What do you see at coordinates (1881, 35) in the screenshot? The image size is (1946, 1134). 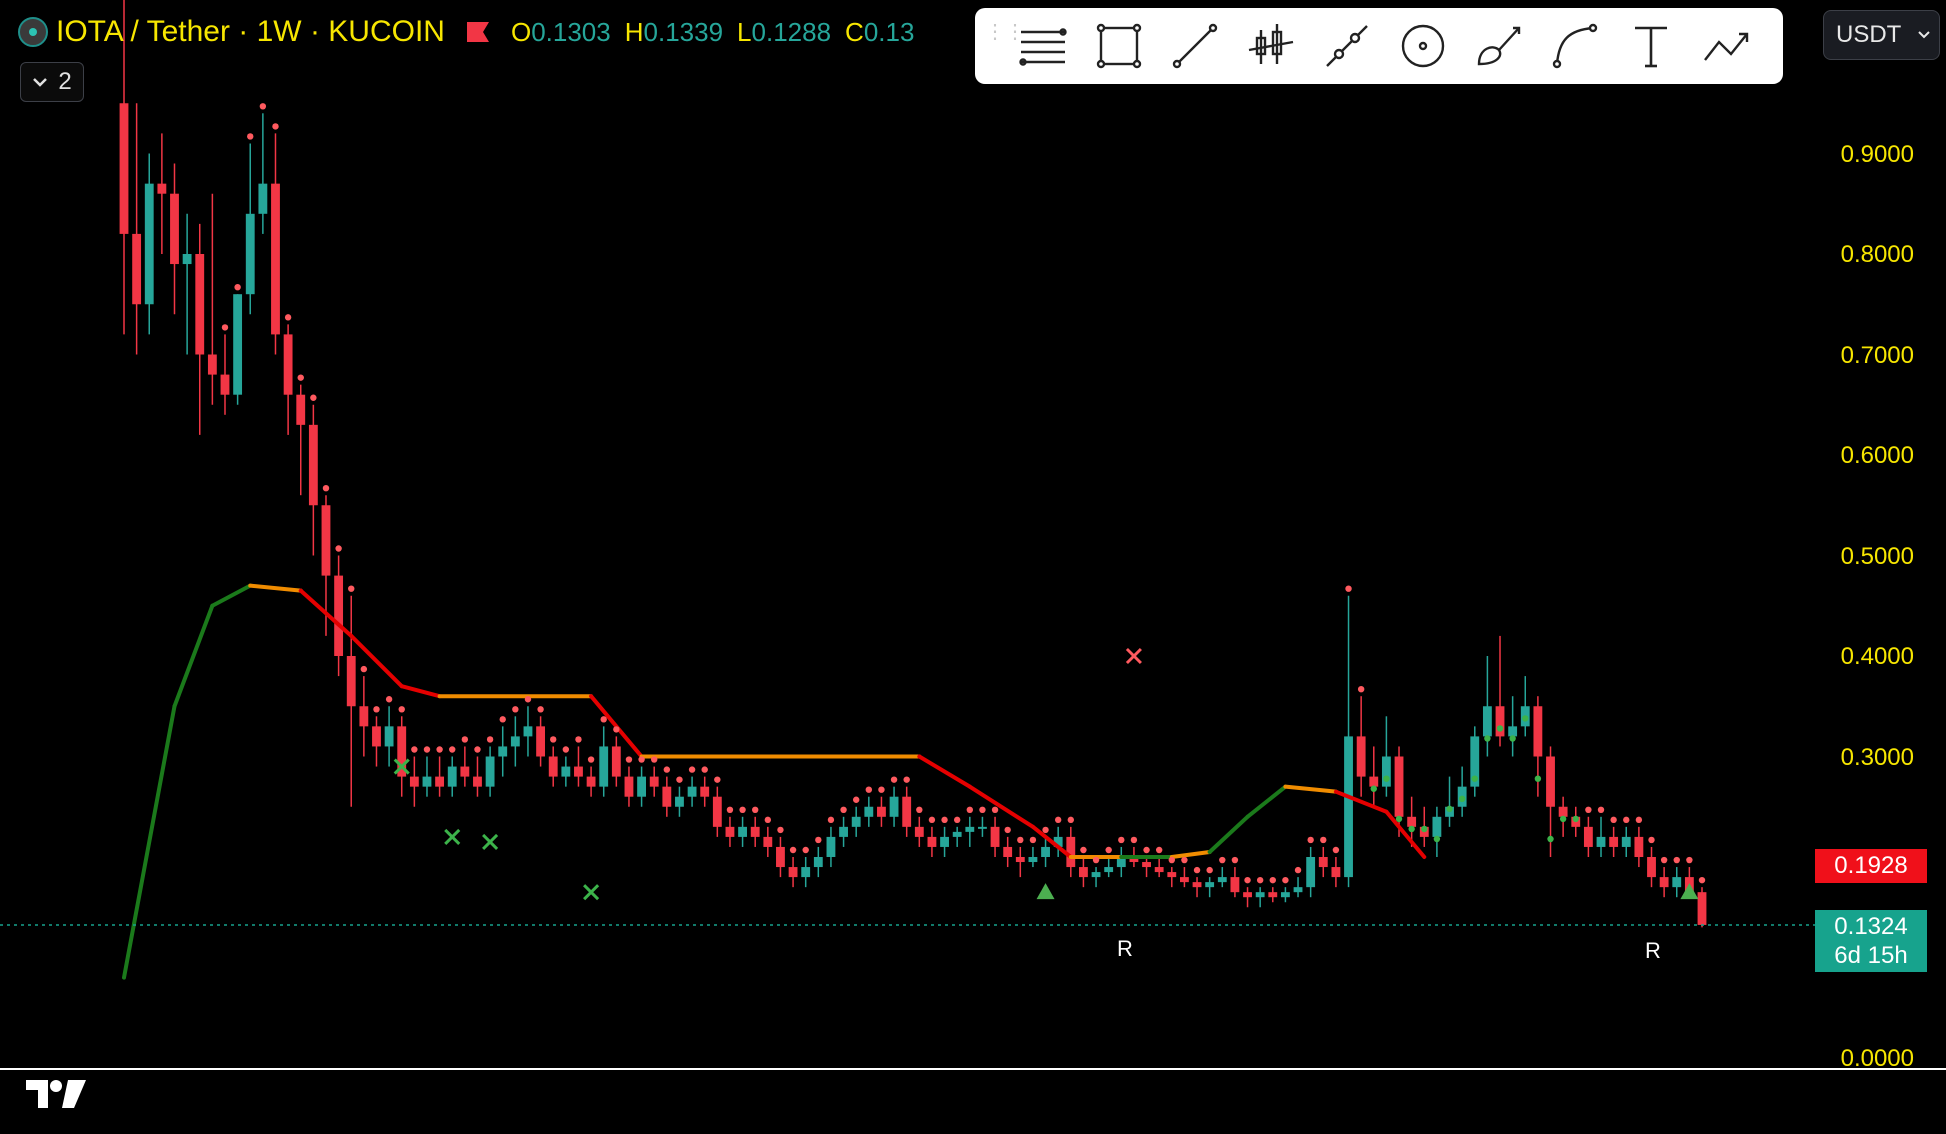 I see `currency-select: USDT` at bounding box center [1881, 35].